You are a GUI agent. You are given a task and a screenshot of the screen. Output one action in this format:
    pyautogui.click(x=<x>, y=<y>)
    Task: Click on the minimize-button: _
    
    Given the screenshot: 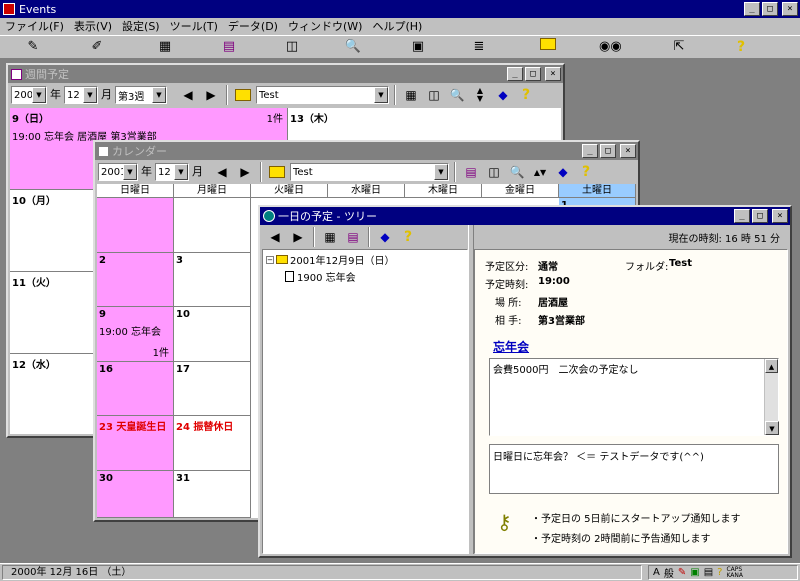 What is the action you would take?
    pyautogui.click(x=752, y=9)
    